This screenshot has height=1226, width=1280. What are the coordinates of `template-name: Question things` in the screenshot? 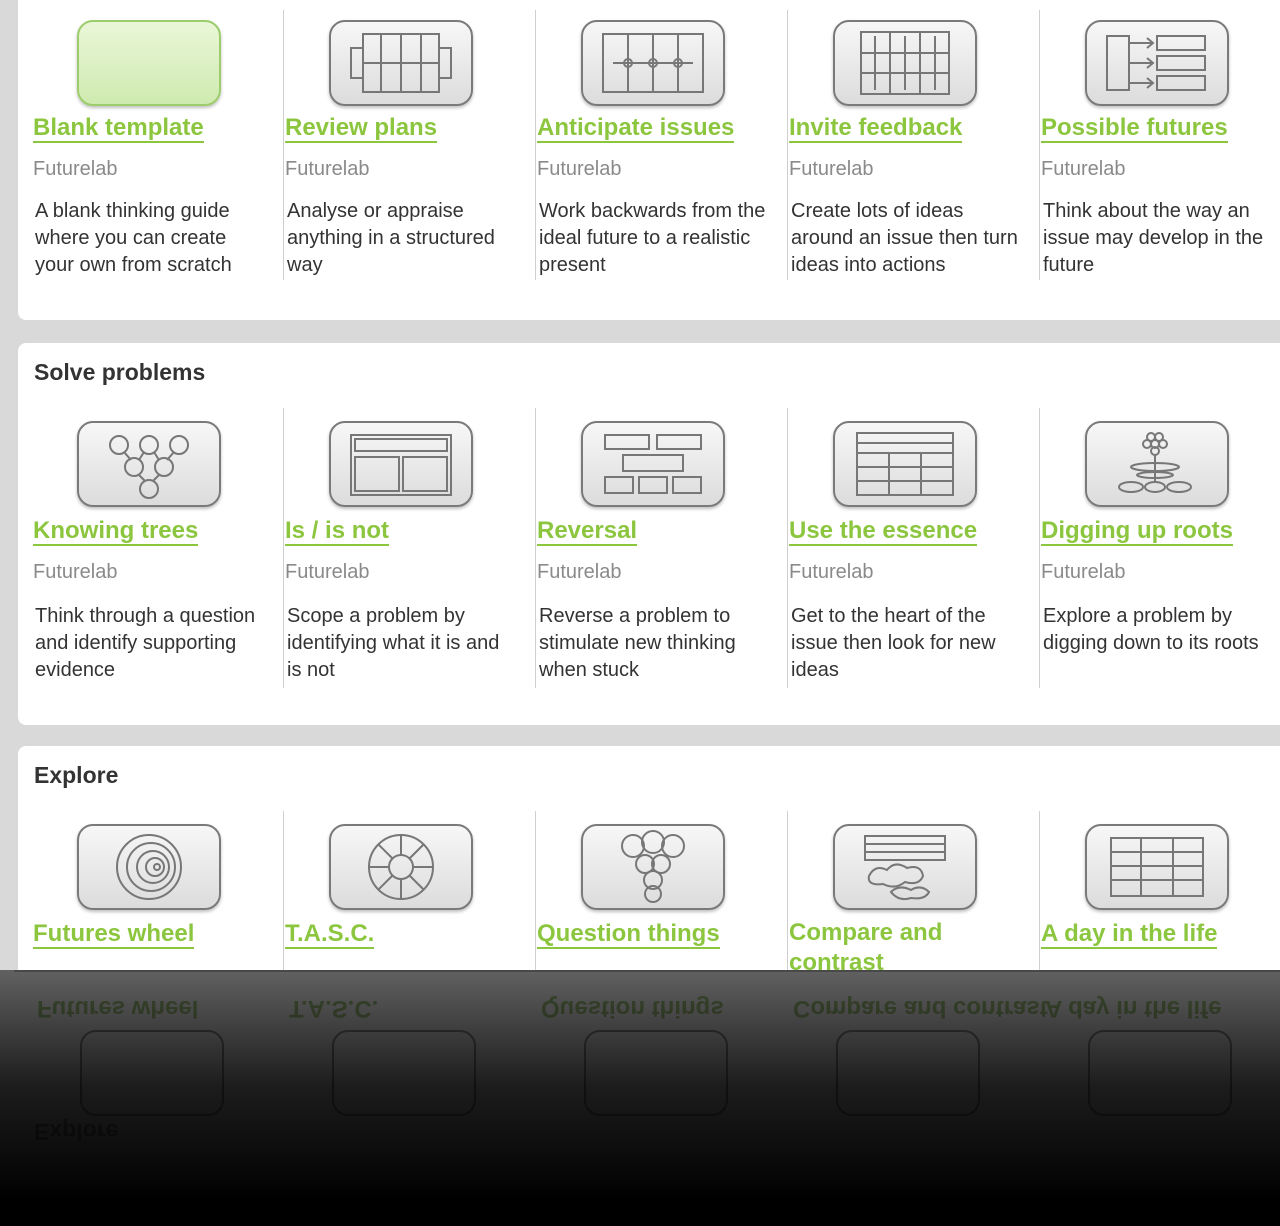 It's located at (628, 935).